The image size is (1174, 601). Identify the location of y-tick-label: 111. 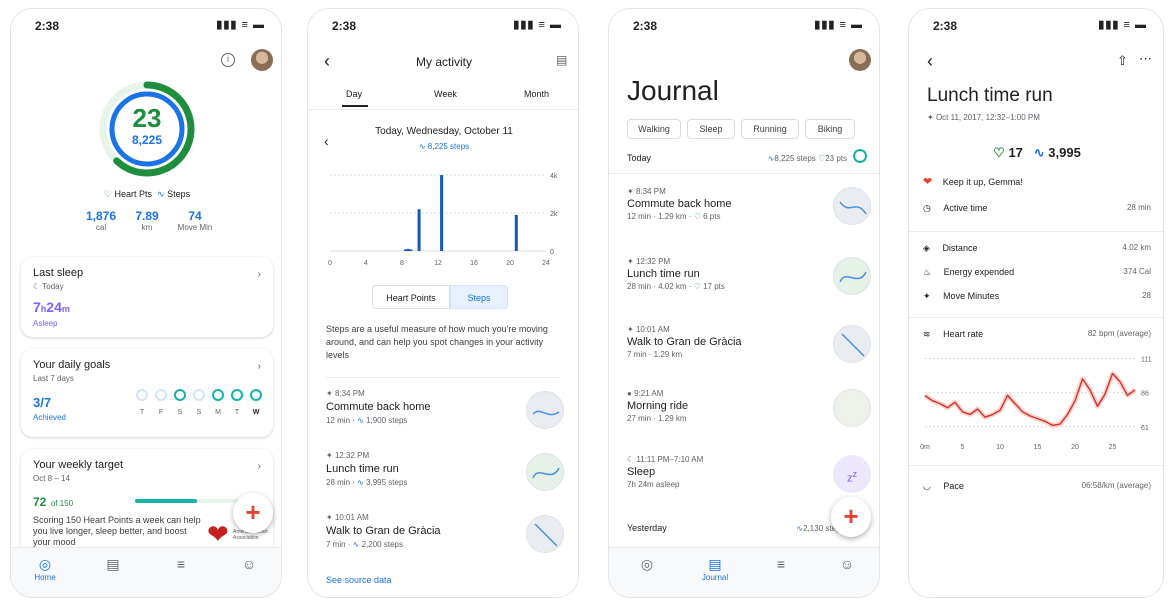
(1146, 359).